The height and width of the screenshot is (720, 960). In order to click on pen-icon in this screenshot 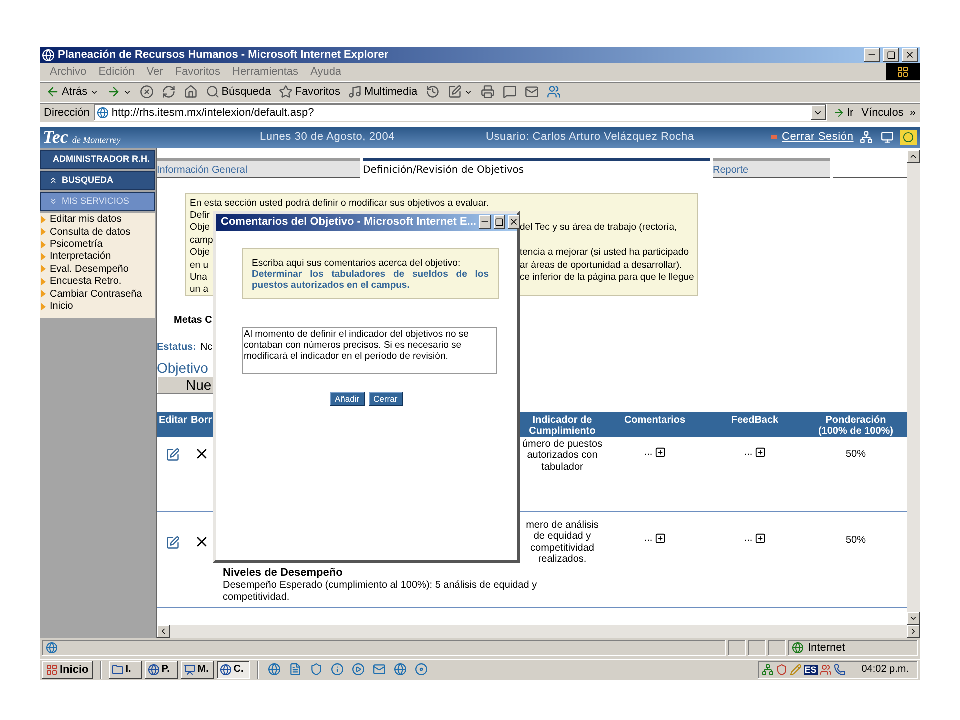, I will do `click(455, 92)`.